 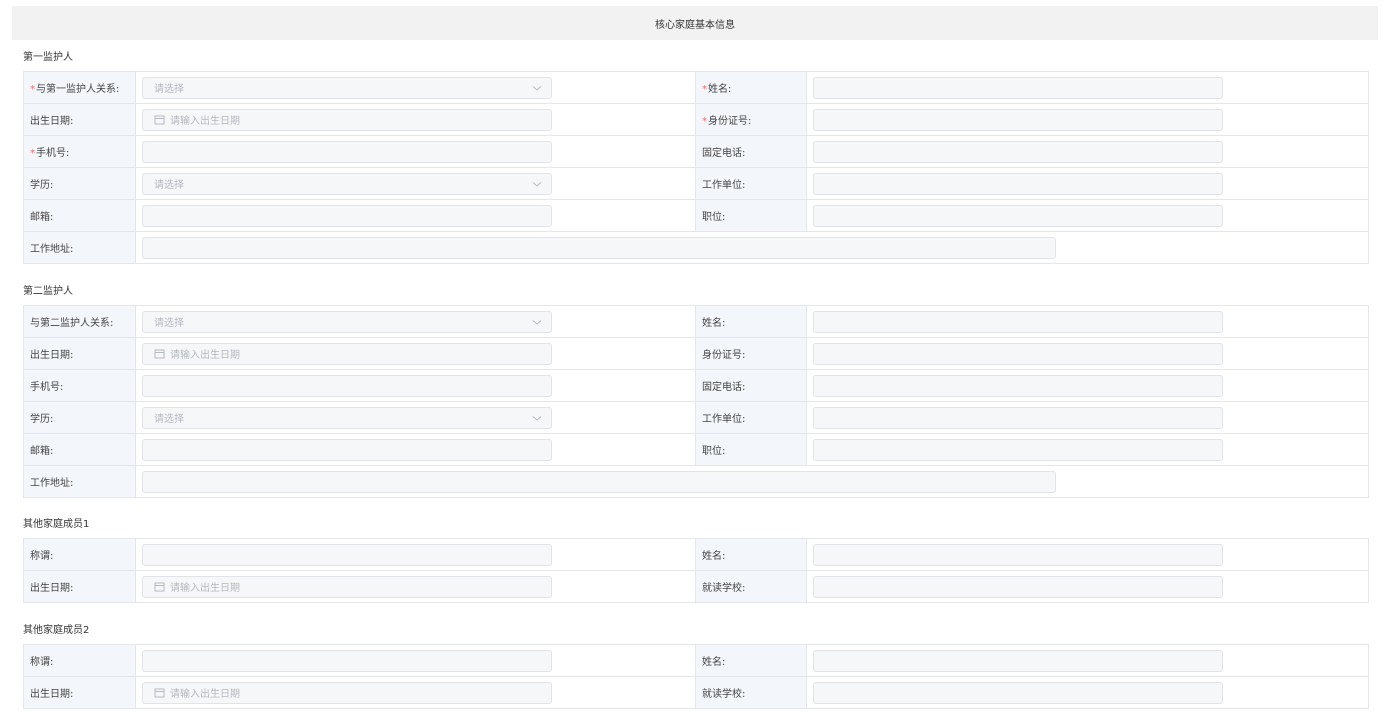 I want to click on table-row: 出生日期: 请输入出生日期 身份证号:, so click(x=696, y=353).